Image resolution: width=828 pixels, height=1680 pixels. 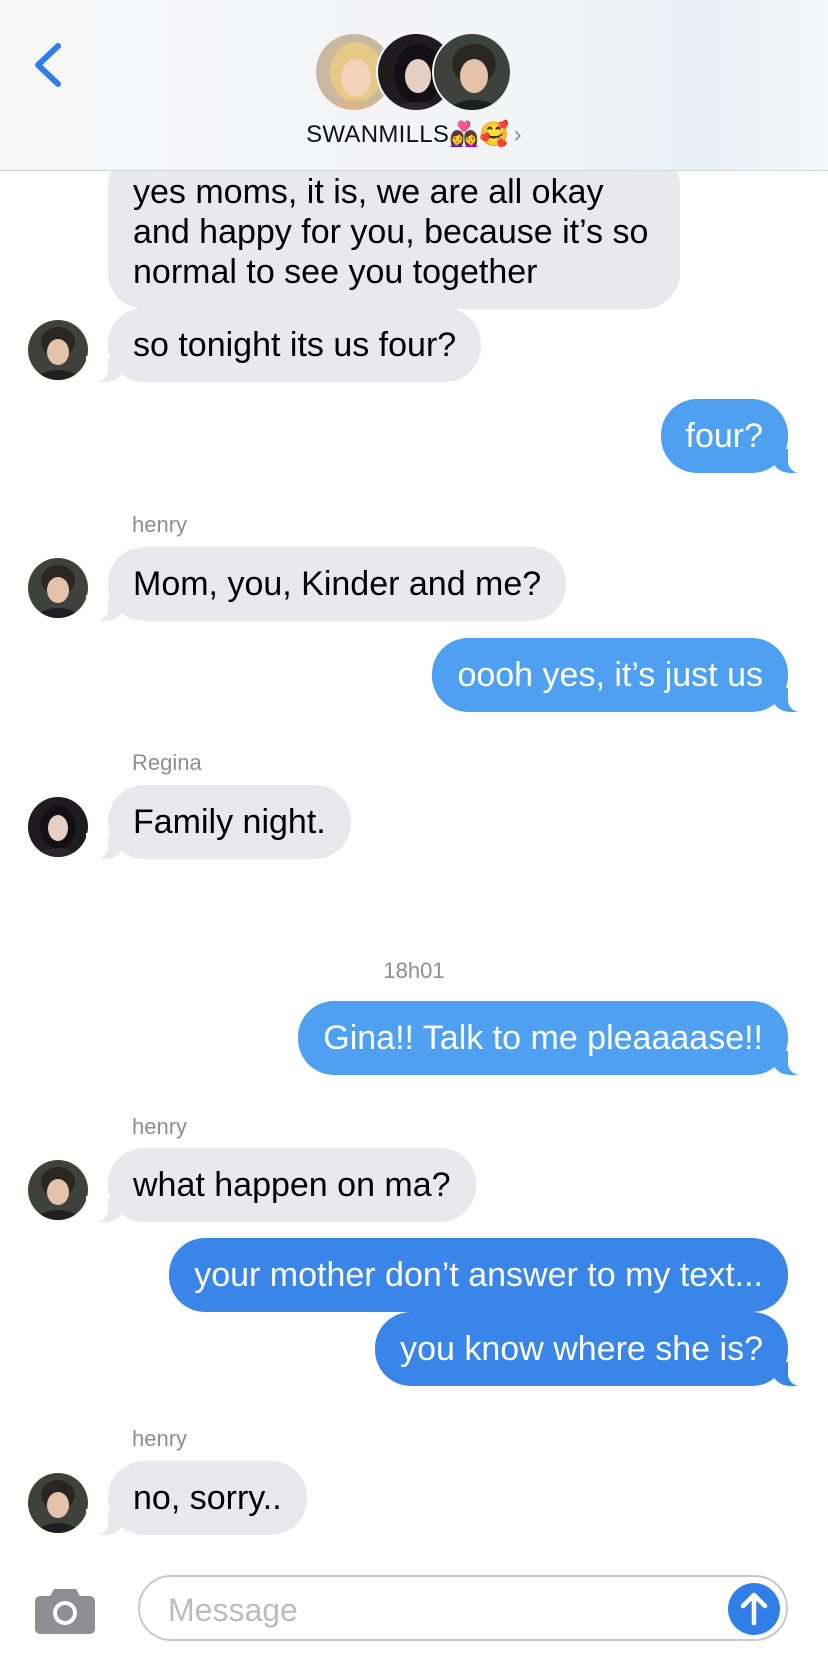 I want to click on message-input-container, so click(x=463, y=1608).